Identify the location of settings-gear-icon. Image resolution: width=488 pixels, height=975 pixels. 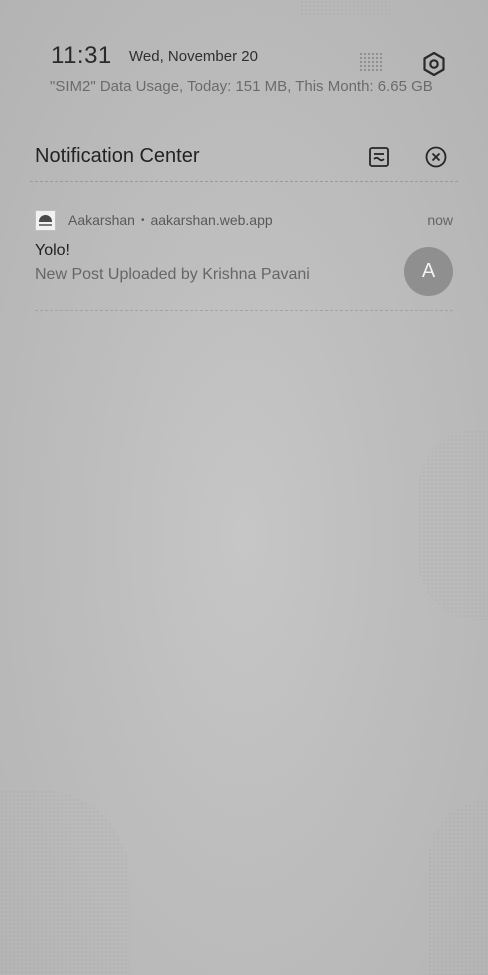
(434, 64).